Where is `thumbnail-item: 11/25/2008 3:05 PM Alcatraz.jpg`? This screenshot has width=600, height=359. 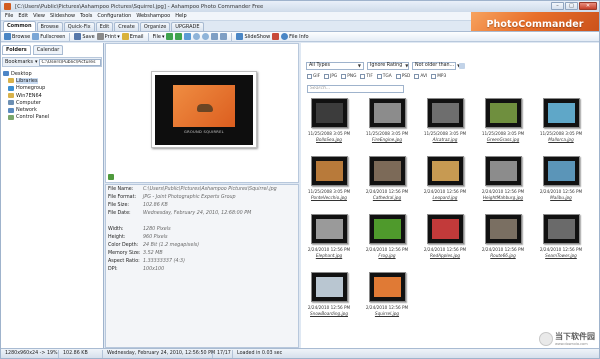 thumbnail-item: 11/25/2008 3:05 PM Alcatraz.jpg is located at coordinates (445, 124).